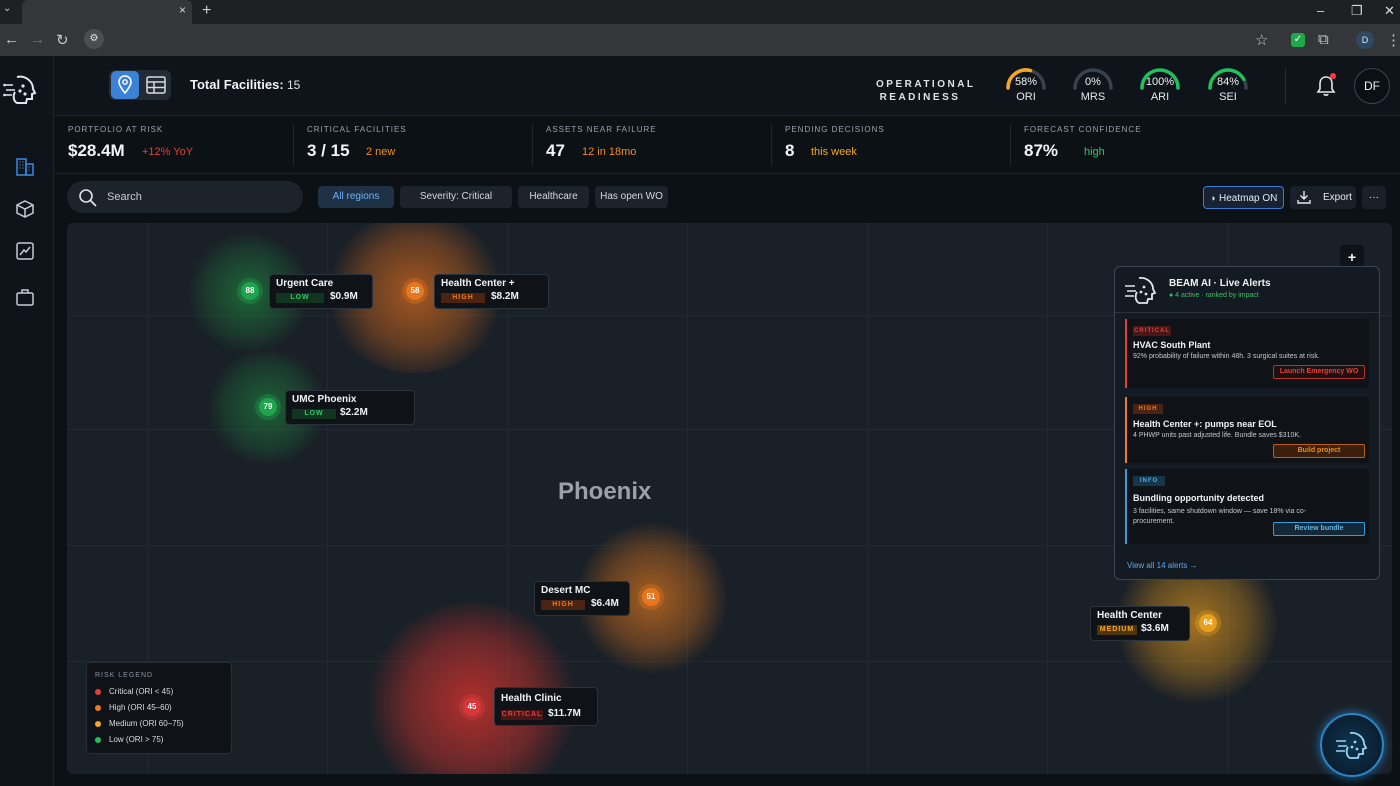  I want to click on gauge-ari-label: ARI, so click(1160, 97).